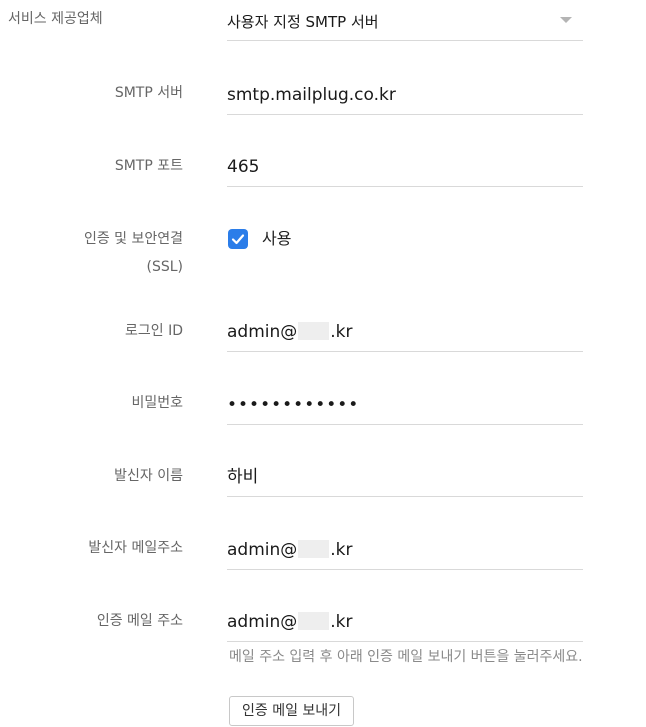 The image size is (646, 727). What do you see at coordinates (148, 476) in the screenshot?
I see `sender-name-label: 발신자 이름` at bounding box center [148, 476].